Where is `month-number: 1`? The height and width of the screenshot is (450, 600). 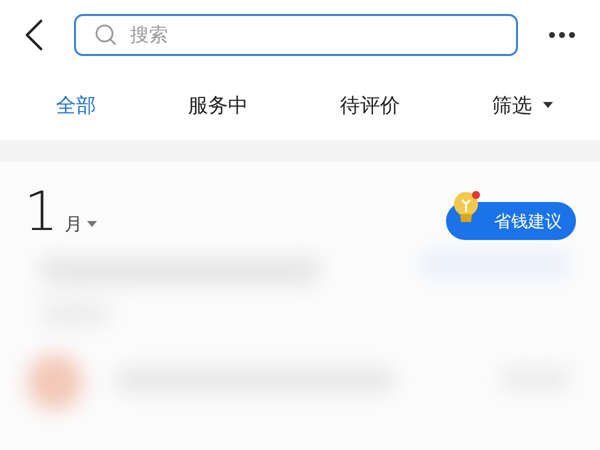
month-number: 1 is located at coordinates (41, 212).